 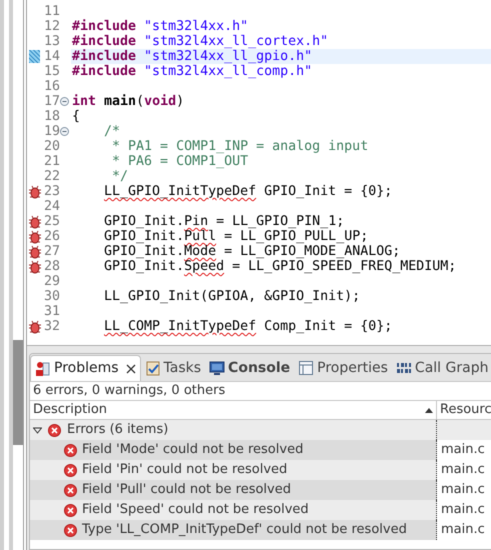 What do you see at coordinates (231, 296) in the screenshot?
I see `code-line: LL_GPIO_Init(GPIOA, &GPIO_Init);` at bounding box center [231, 296].